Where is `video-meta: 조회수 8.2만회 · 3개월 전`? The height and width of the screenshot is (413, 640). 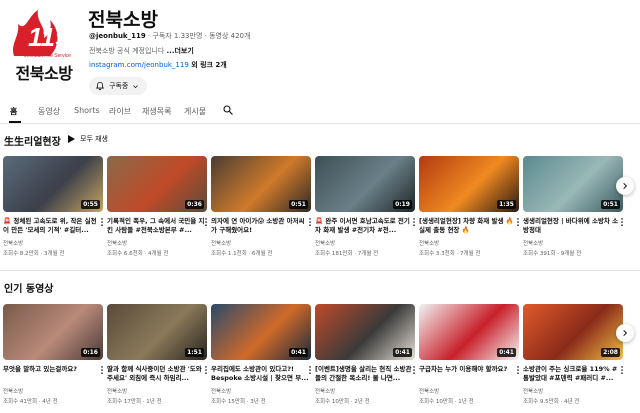 video-meta: 조회수 8.2만회 · 3개월 전 is located at coordinates (34, 254).